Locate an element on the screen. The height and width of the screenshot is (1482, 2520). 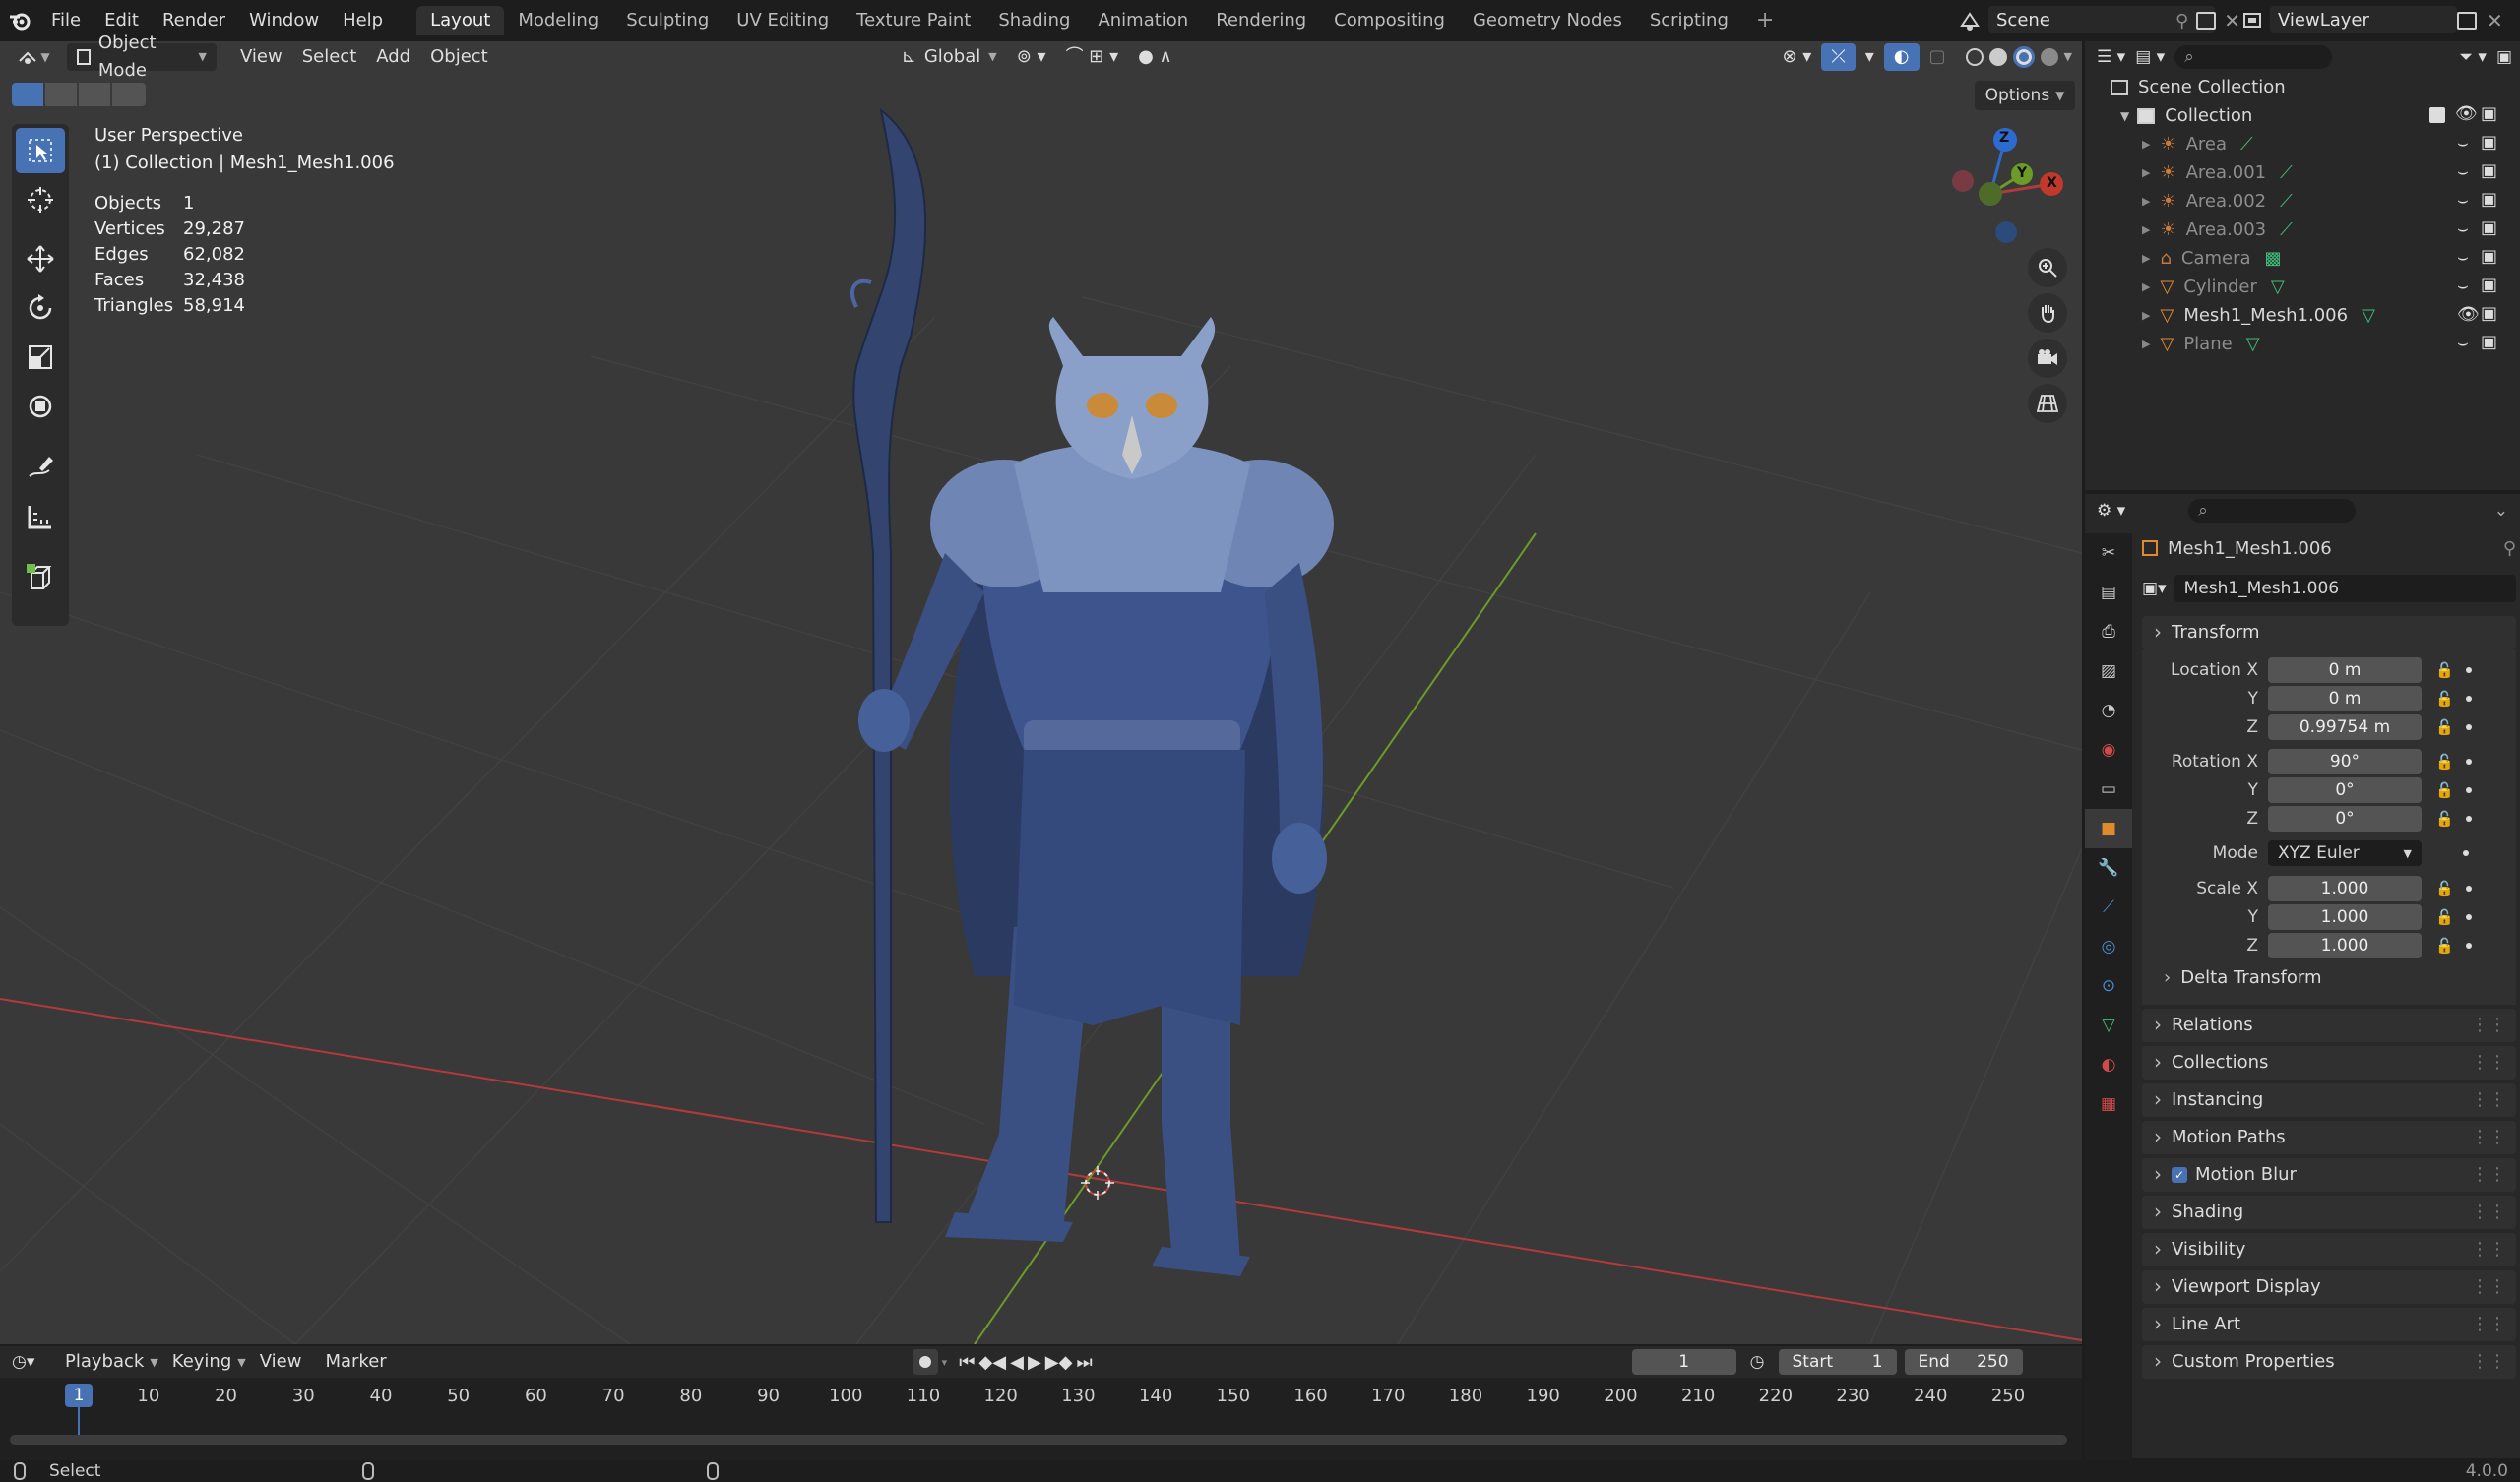
view-layer-tab-icon: ▨ is located at coordinates (2108, 671).